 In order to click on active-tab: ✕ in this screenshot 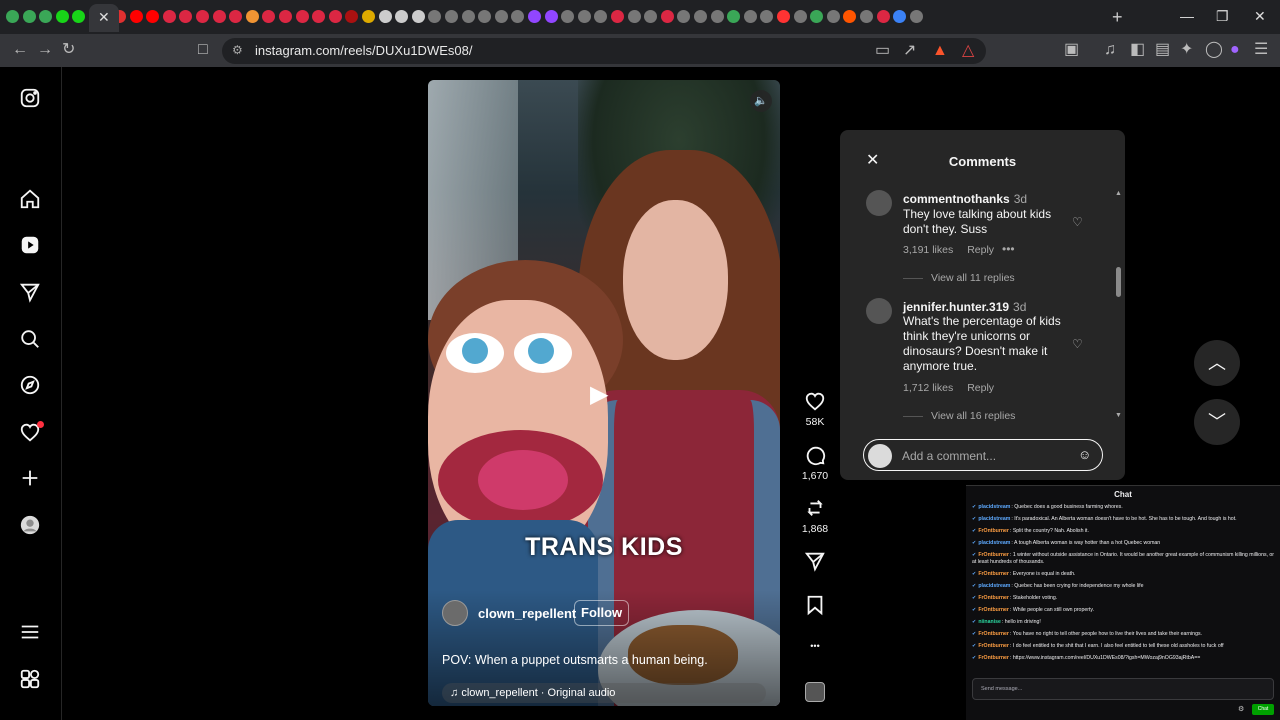, I will do `click(104, 18)`.